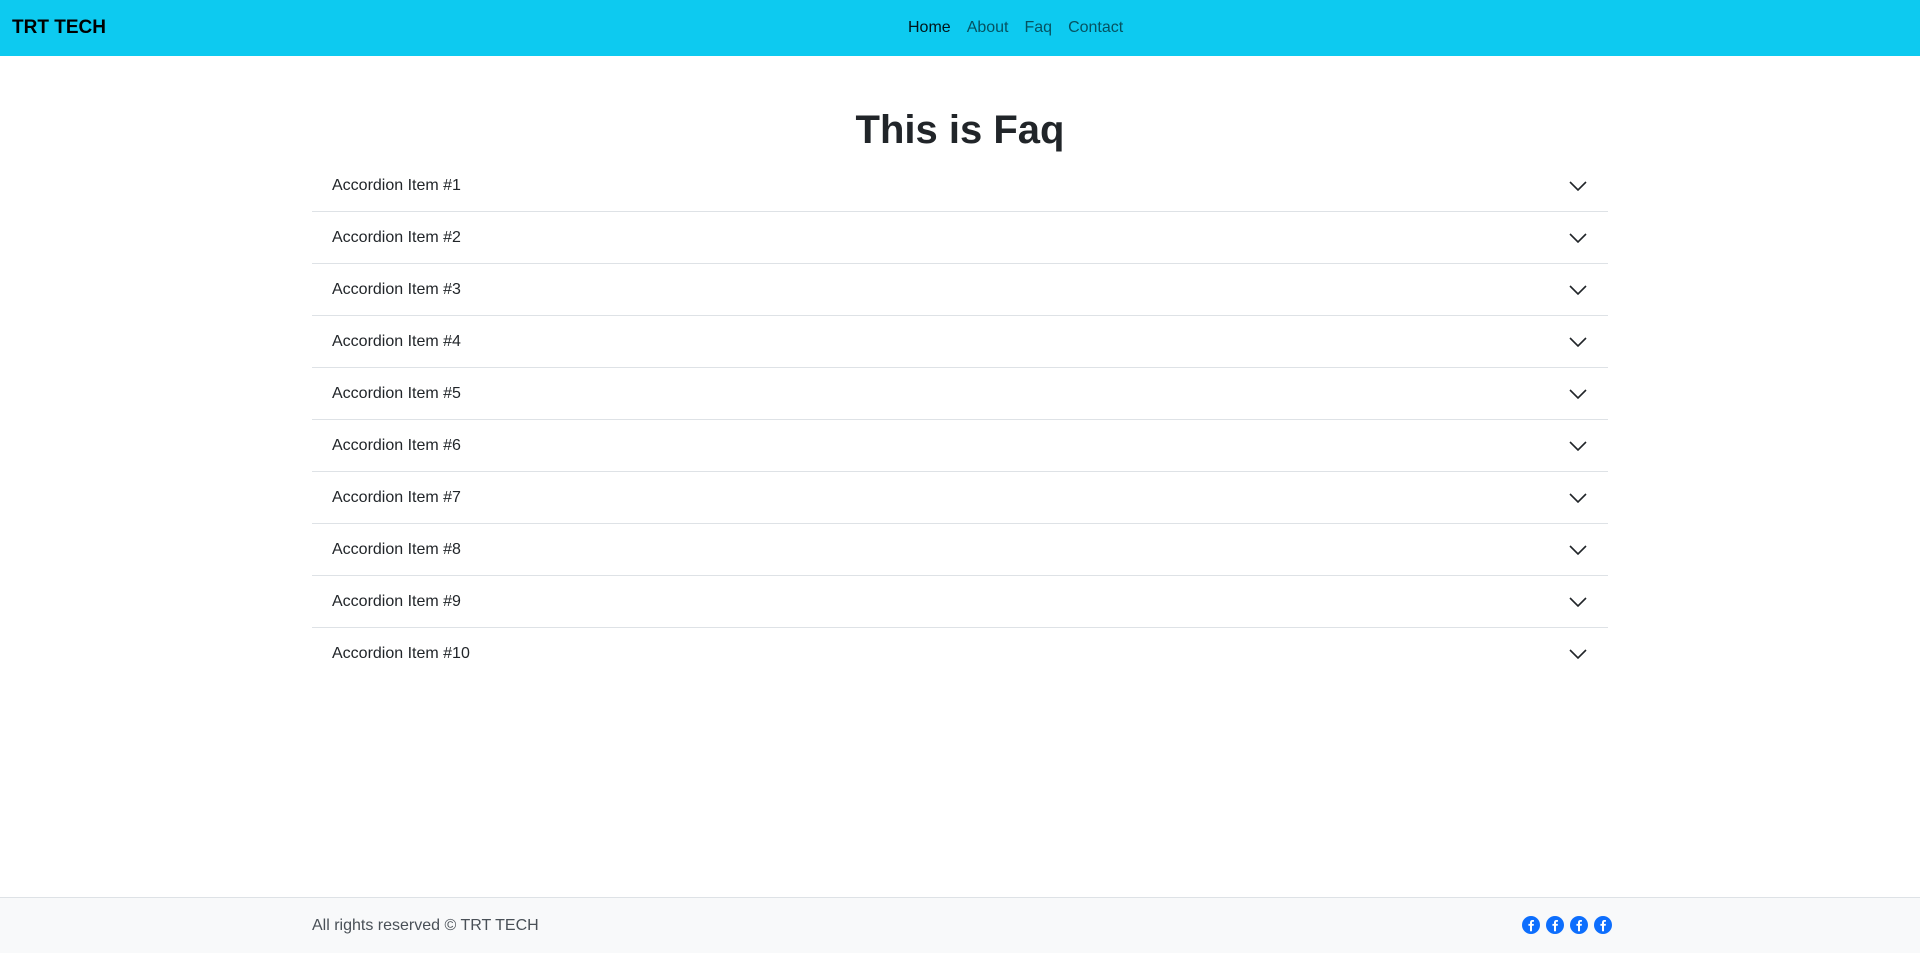 The image size is (1920, 954). I want to click on accordion-item-label: Accordion Item #5, so click(396, 393).